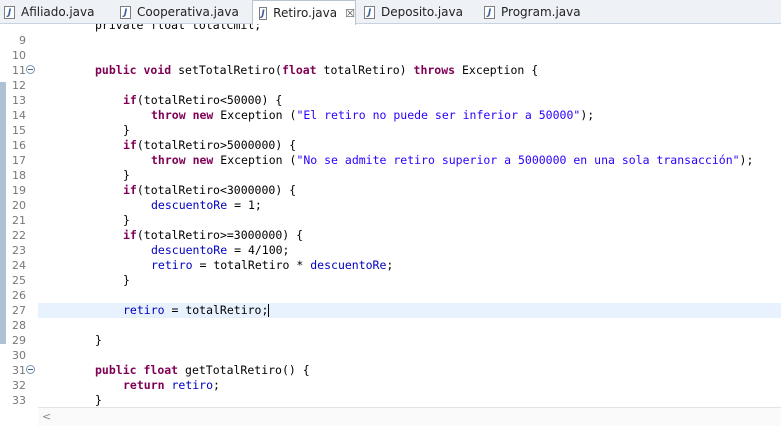 The width and height of the screenshot is (781, 426). What do you see at coordinates (409, 416) in the screenshot?
I see `horizontal-scrollbar: <` at bounding box center [409, 416].